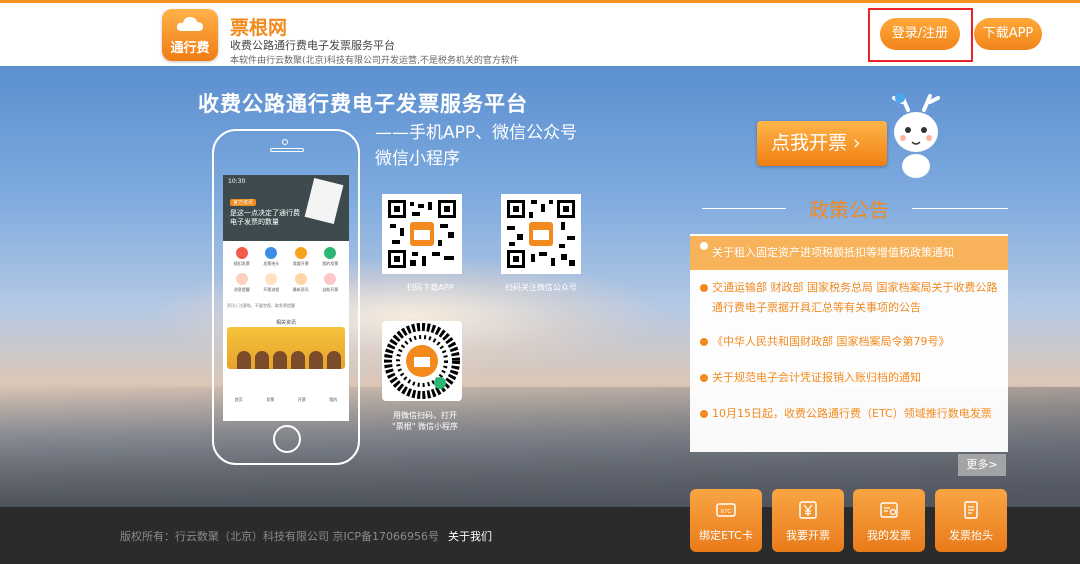 The height and width of the screenshot is (564, 1080). What do you see at coordinates (889, 520) in the screenshot?
I see `my-invoices-button: 我的发票` at bounding box center [889, 520].